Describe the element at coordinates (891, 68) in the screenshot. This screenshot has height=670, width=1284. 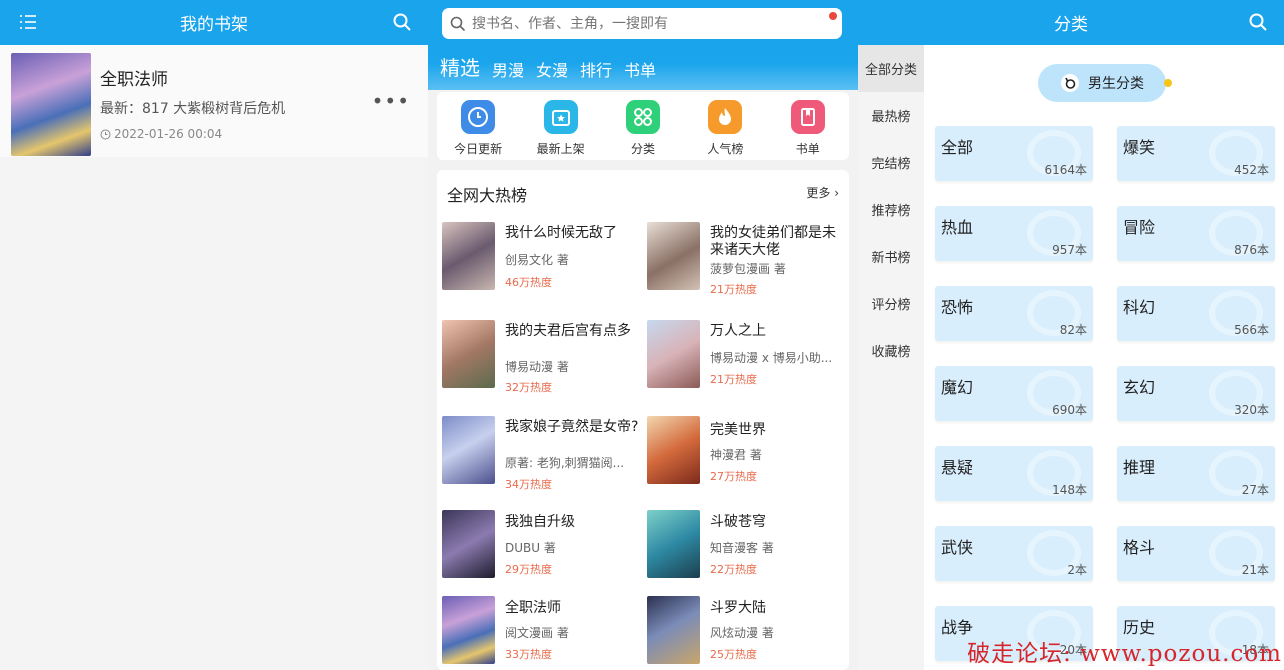
I see `sidebar-item-all: 全部分类` at that location.